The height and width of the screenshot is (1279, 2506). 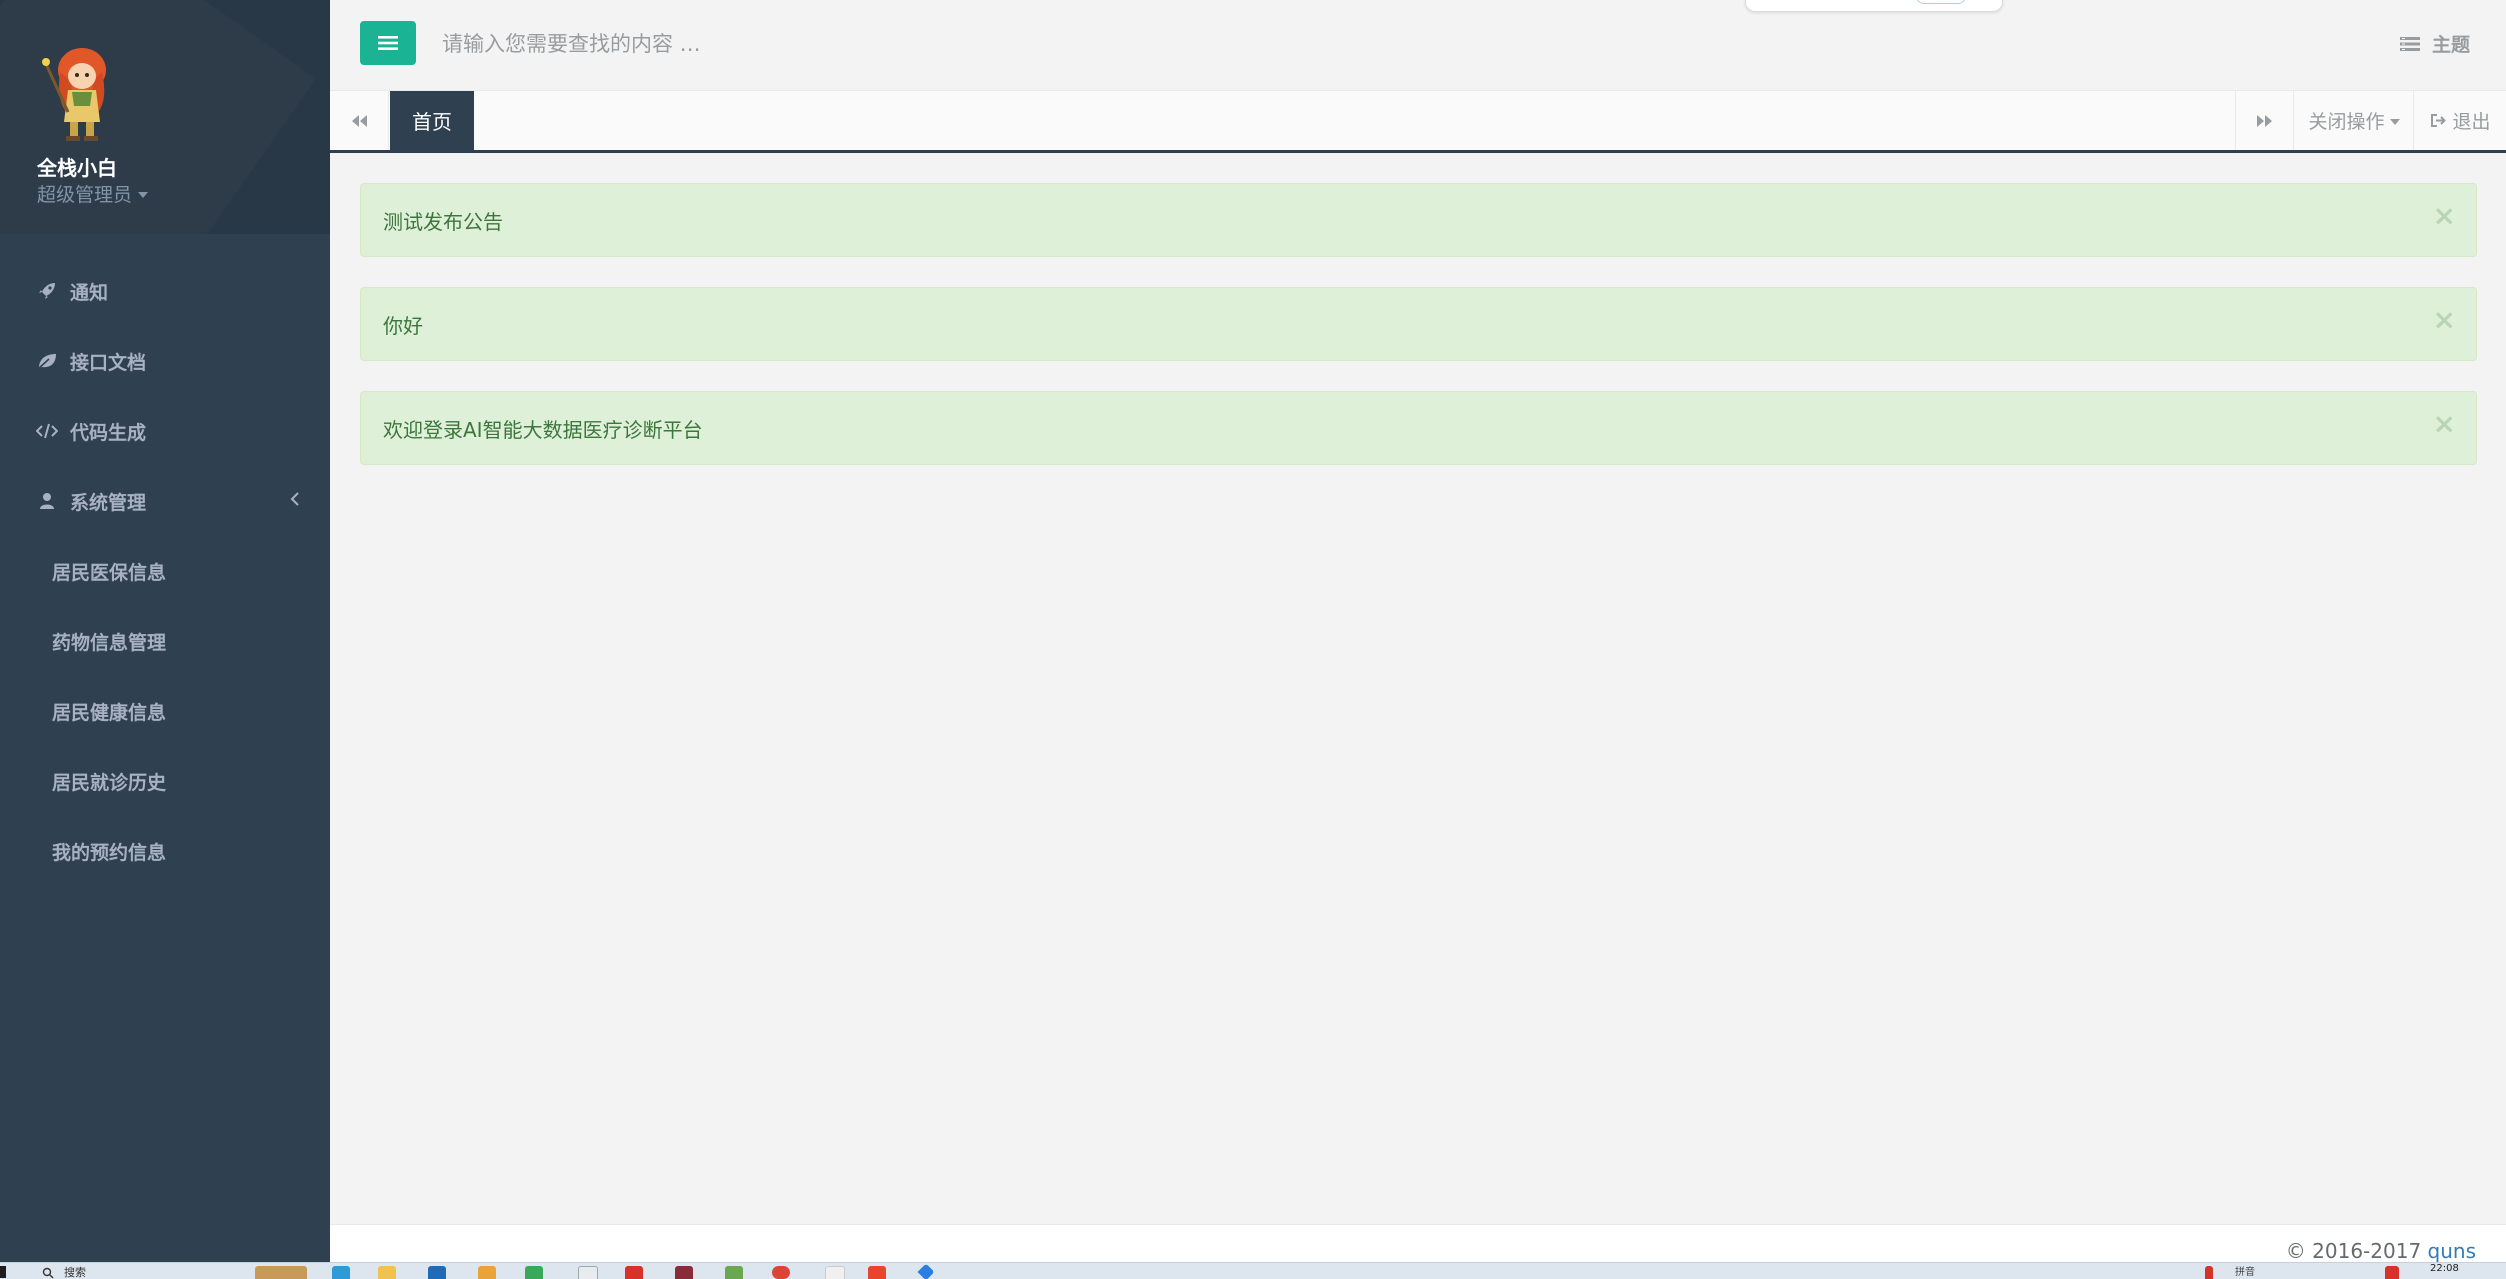 I want to click on taskbar-edge-icon, so click(x=341, y=1272).